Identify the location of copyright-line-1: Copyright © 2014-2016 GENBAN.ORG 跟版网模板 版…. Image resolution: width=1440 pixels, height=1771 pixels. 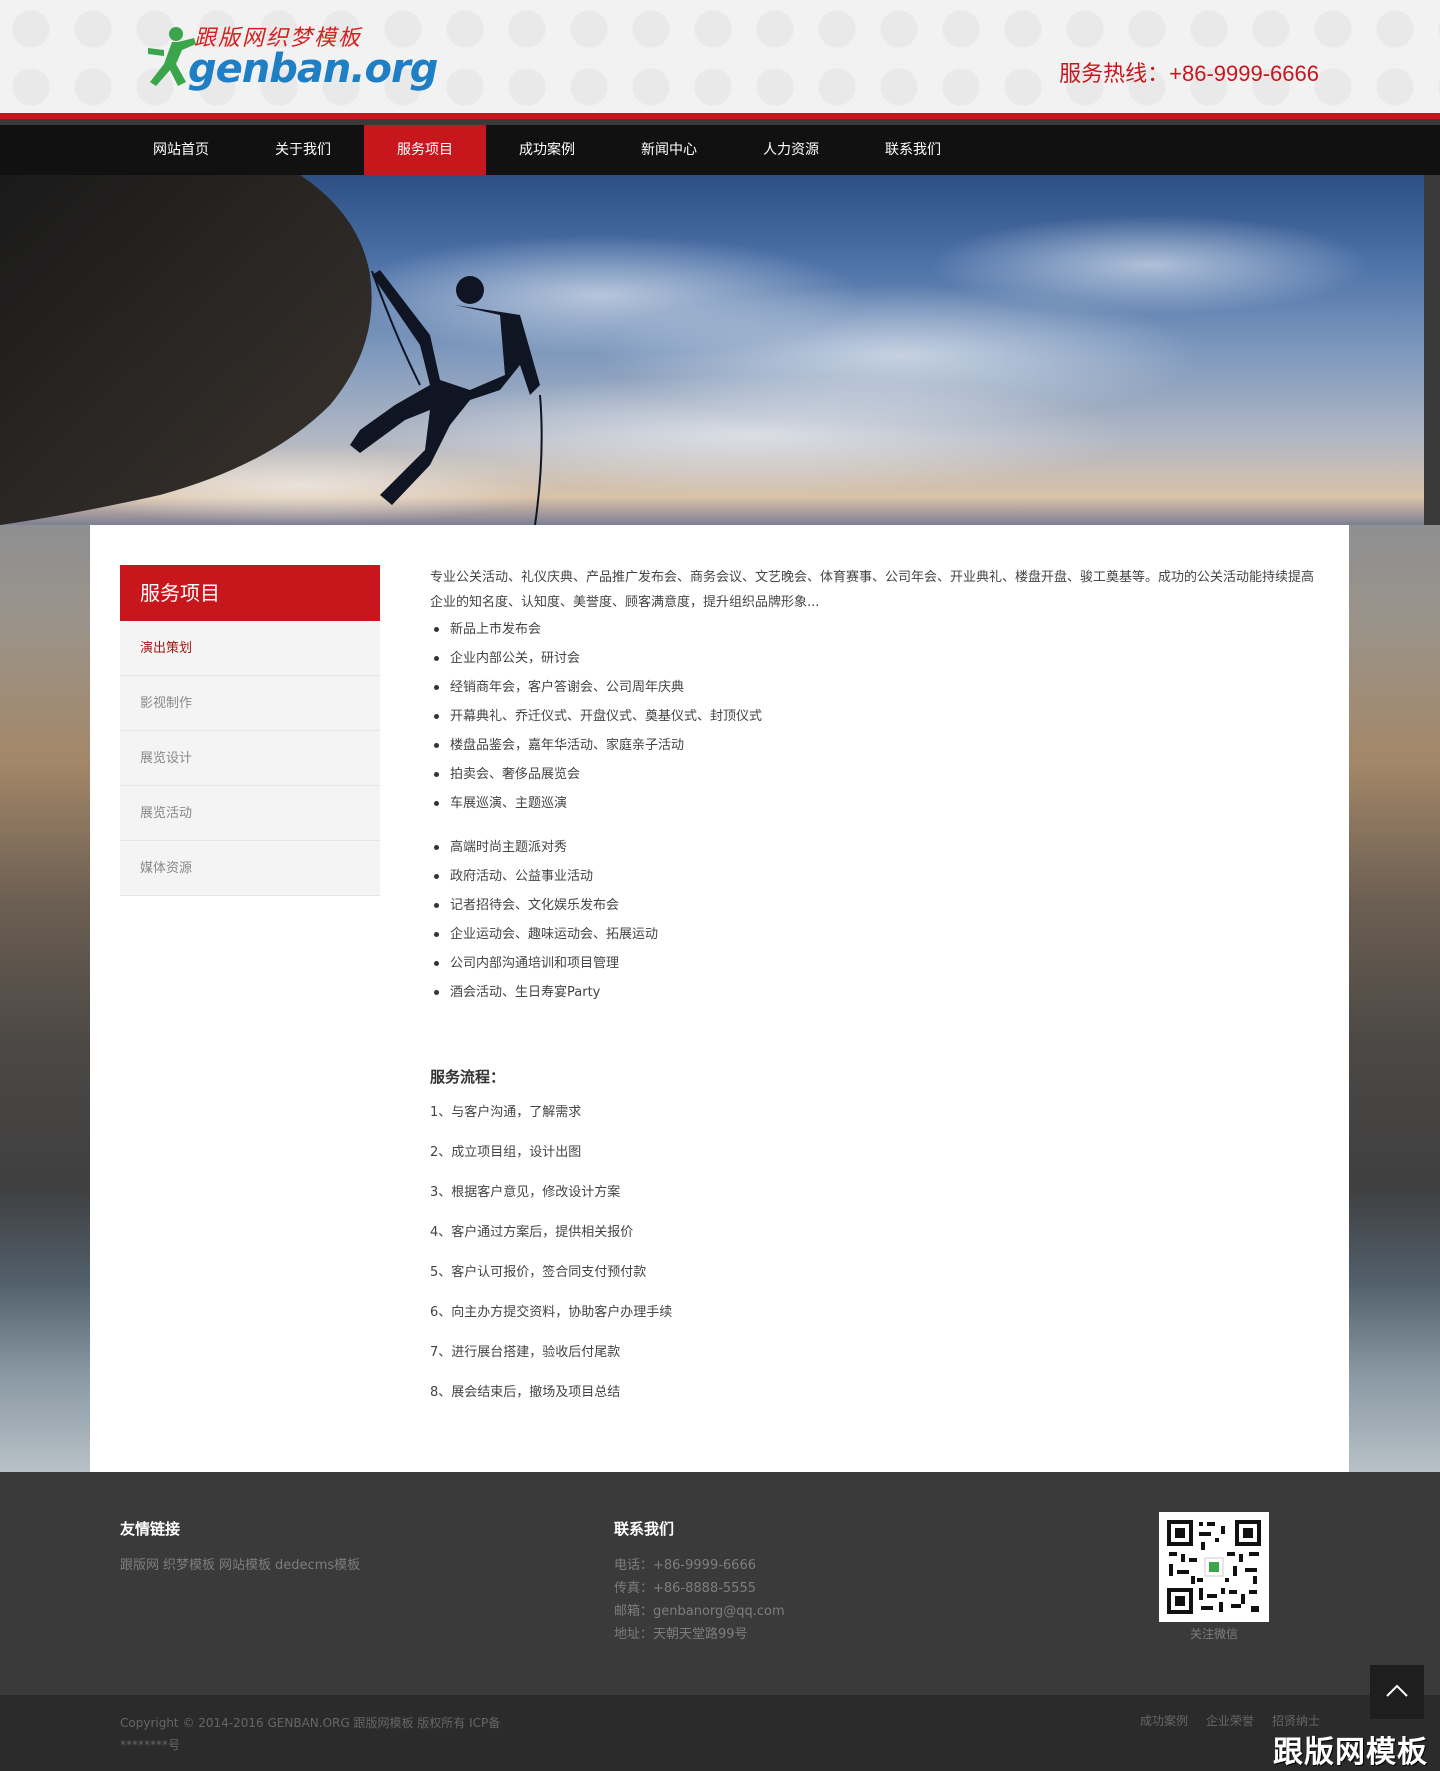
(310, 1723).